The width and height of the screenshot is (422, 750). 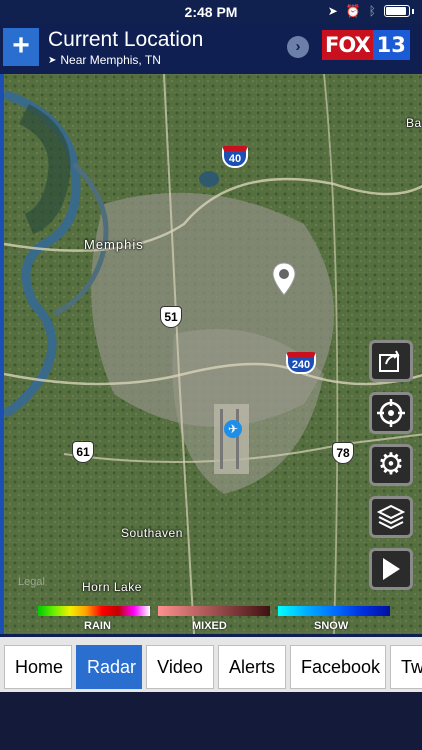 What do you see at coordinates (298, 47) in the screenshot?
I see `next-location-button: ›` at bounding box center [298, 47].